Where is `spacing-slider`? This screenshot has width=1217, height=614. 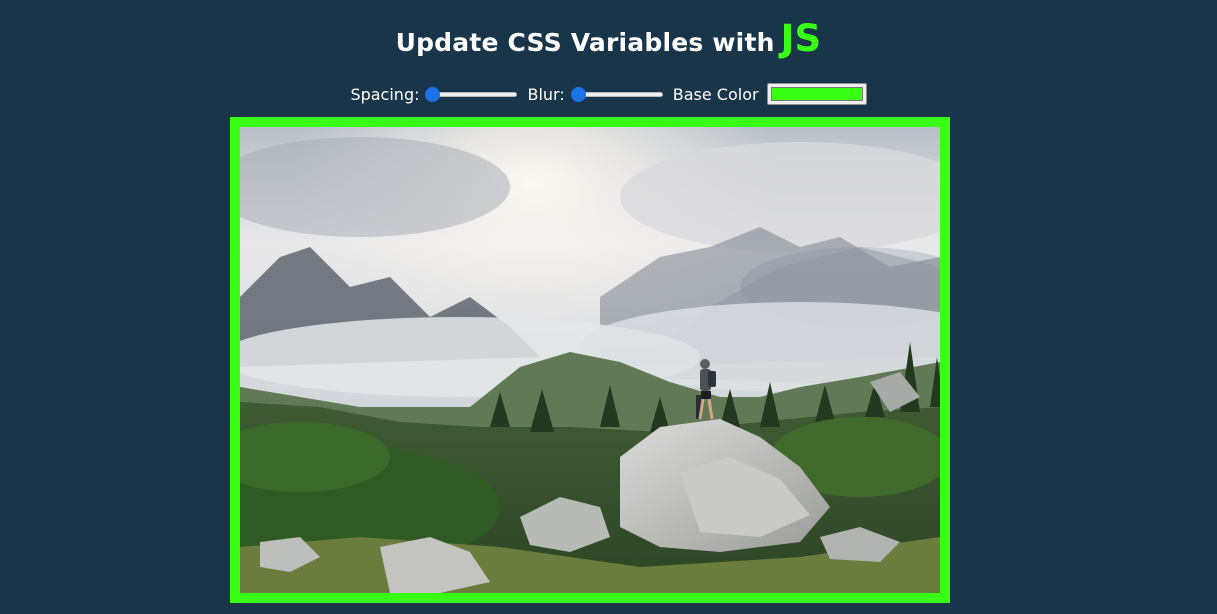
spacing-slider is located at coordinates (472, 94).